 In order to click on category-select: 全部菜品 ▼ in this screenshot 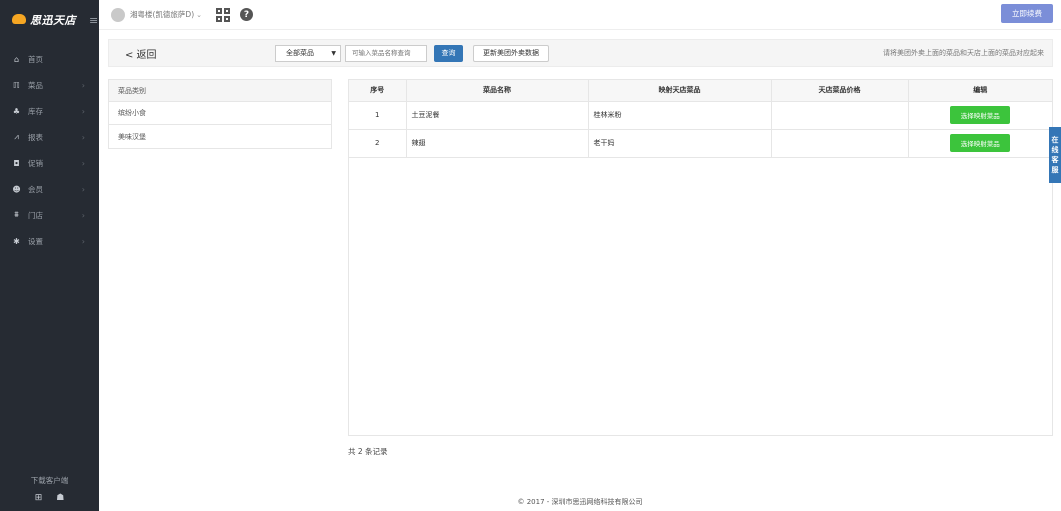, I will do `click(308, 53)`.